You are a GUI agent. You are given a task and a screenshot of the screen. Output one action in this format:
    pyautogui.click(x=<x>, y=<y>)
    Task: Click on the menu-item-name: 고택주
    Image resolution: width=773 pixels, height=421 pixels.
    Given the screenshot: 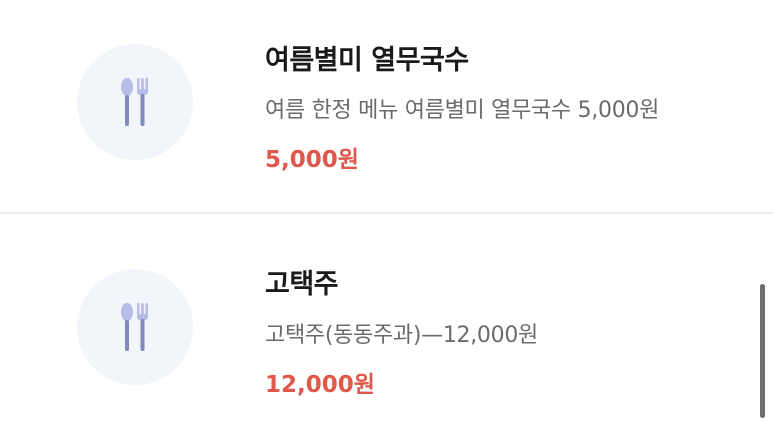 What is the action you would take?
    pyautogui.click(x=302, y=284)
    